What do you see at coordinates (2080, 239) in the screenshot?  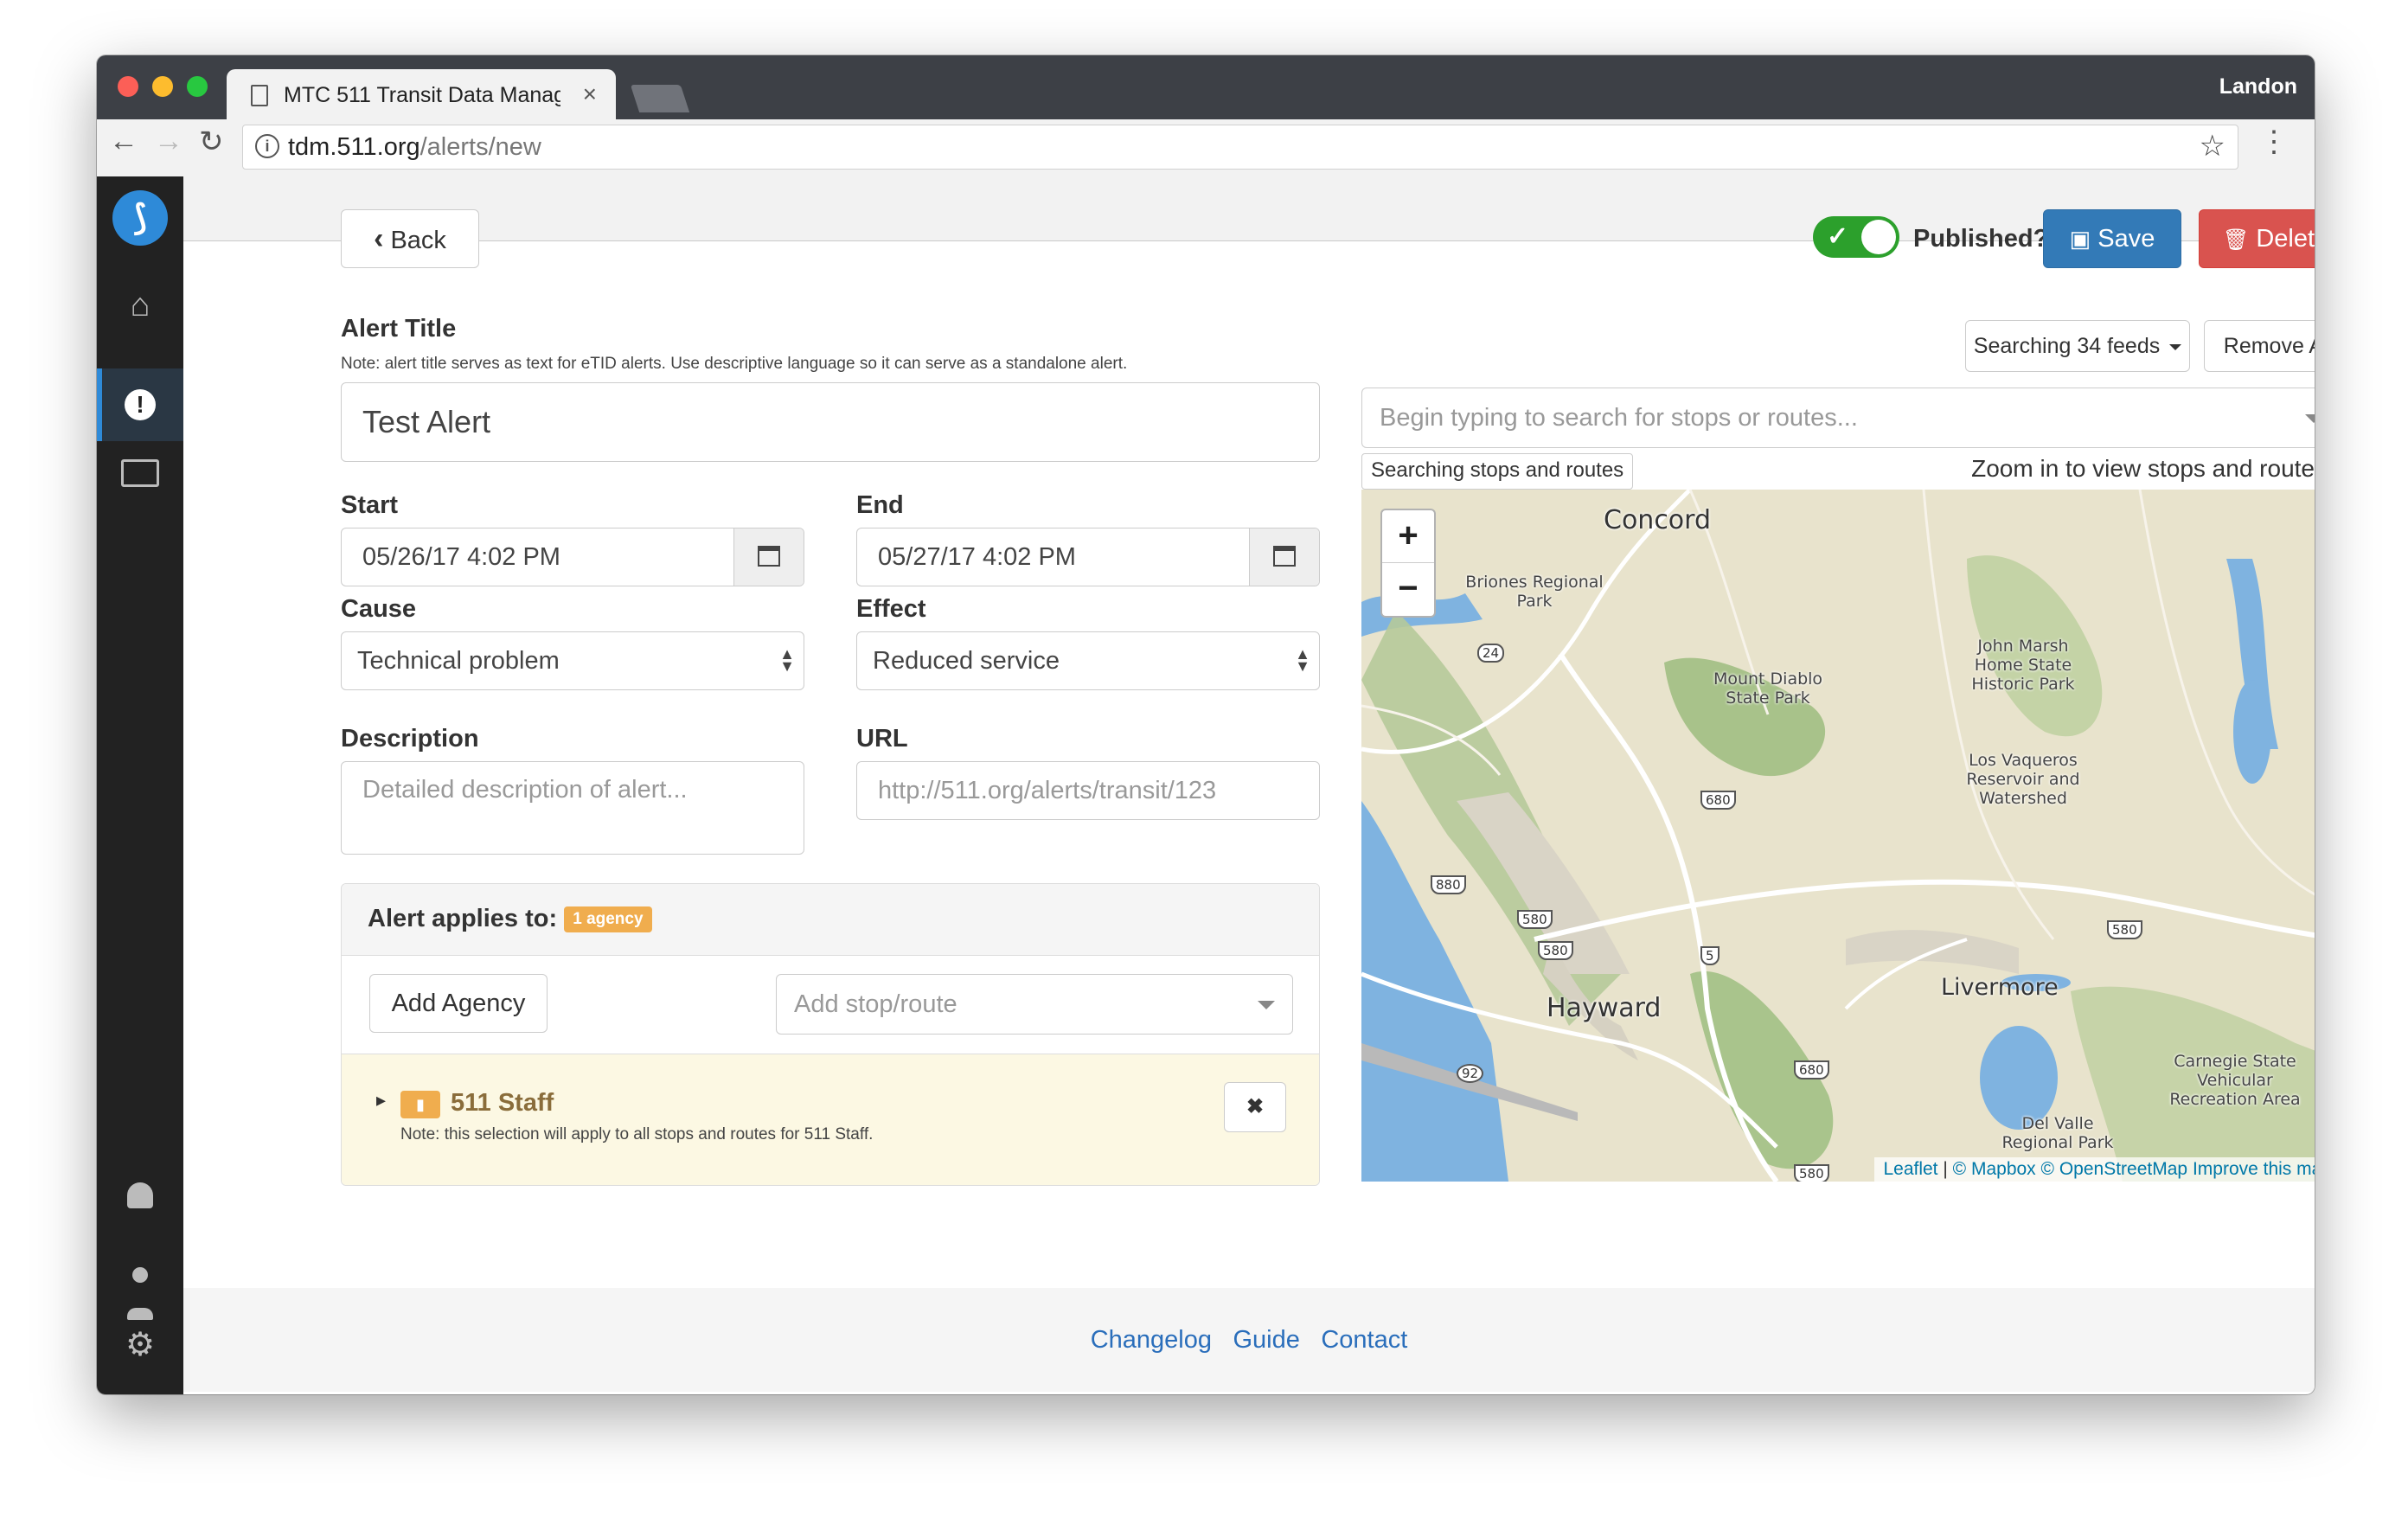 I see `save-icon: ▣` at bounding box center [2080, 239].